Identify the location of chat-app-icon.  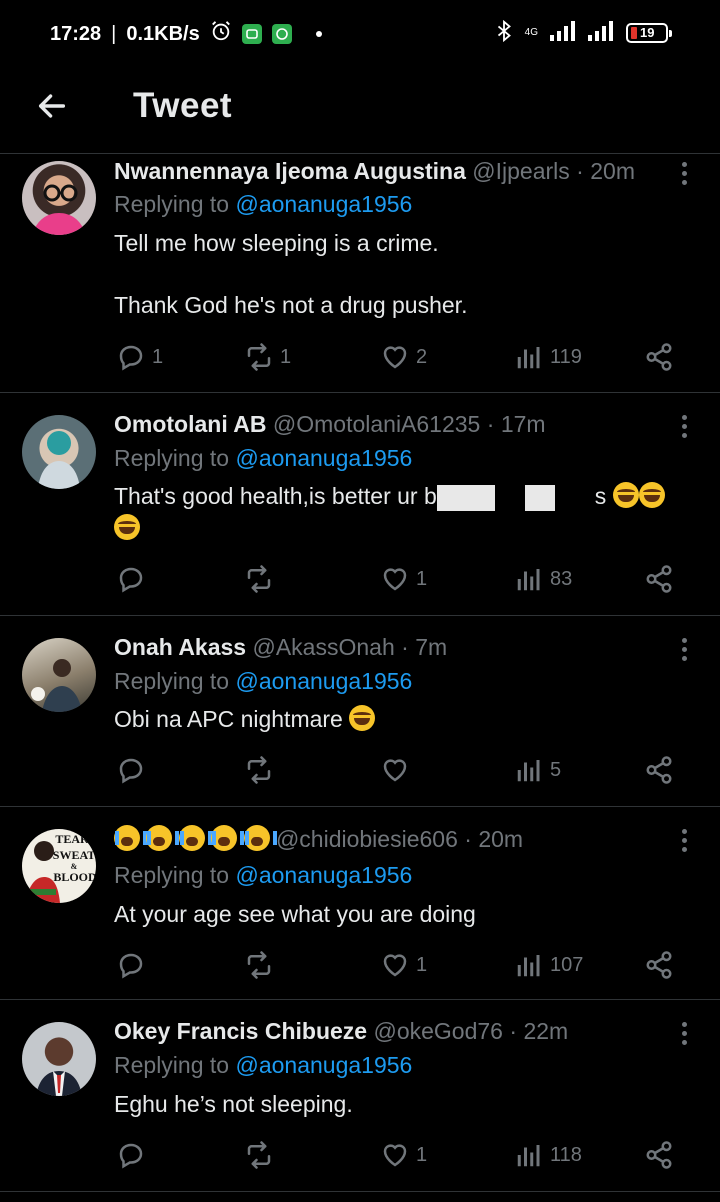
(251, 34).